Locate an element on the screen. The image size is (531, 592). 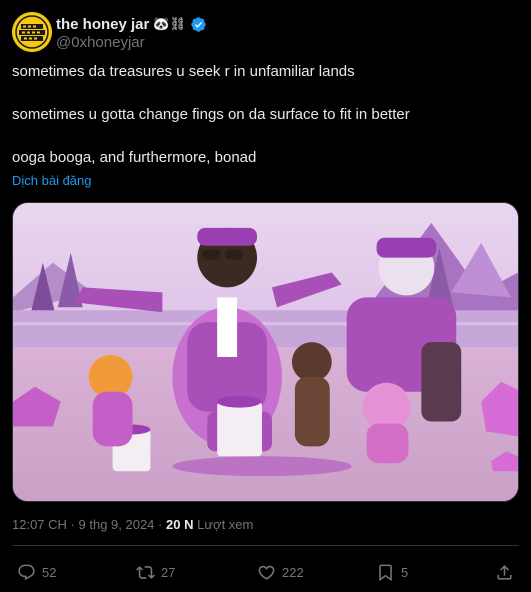
display-name: the honey jar is located at coordinates (102, 24).